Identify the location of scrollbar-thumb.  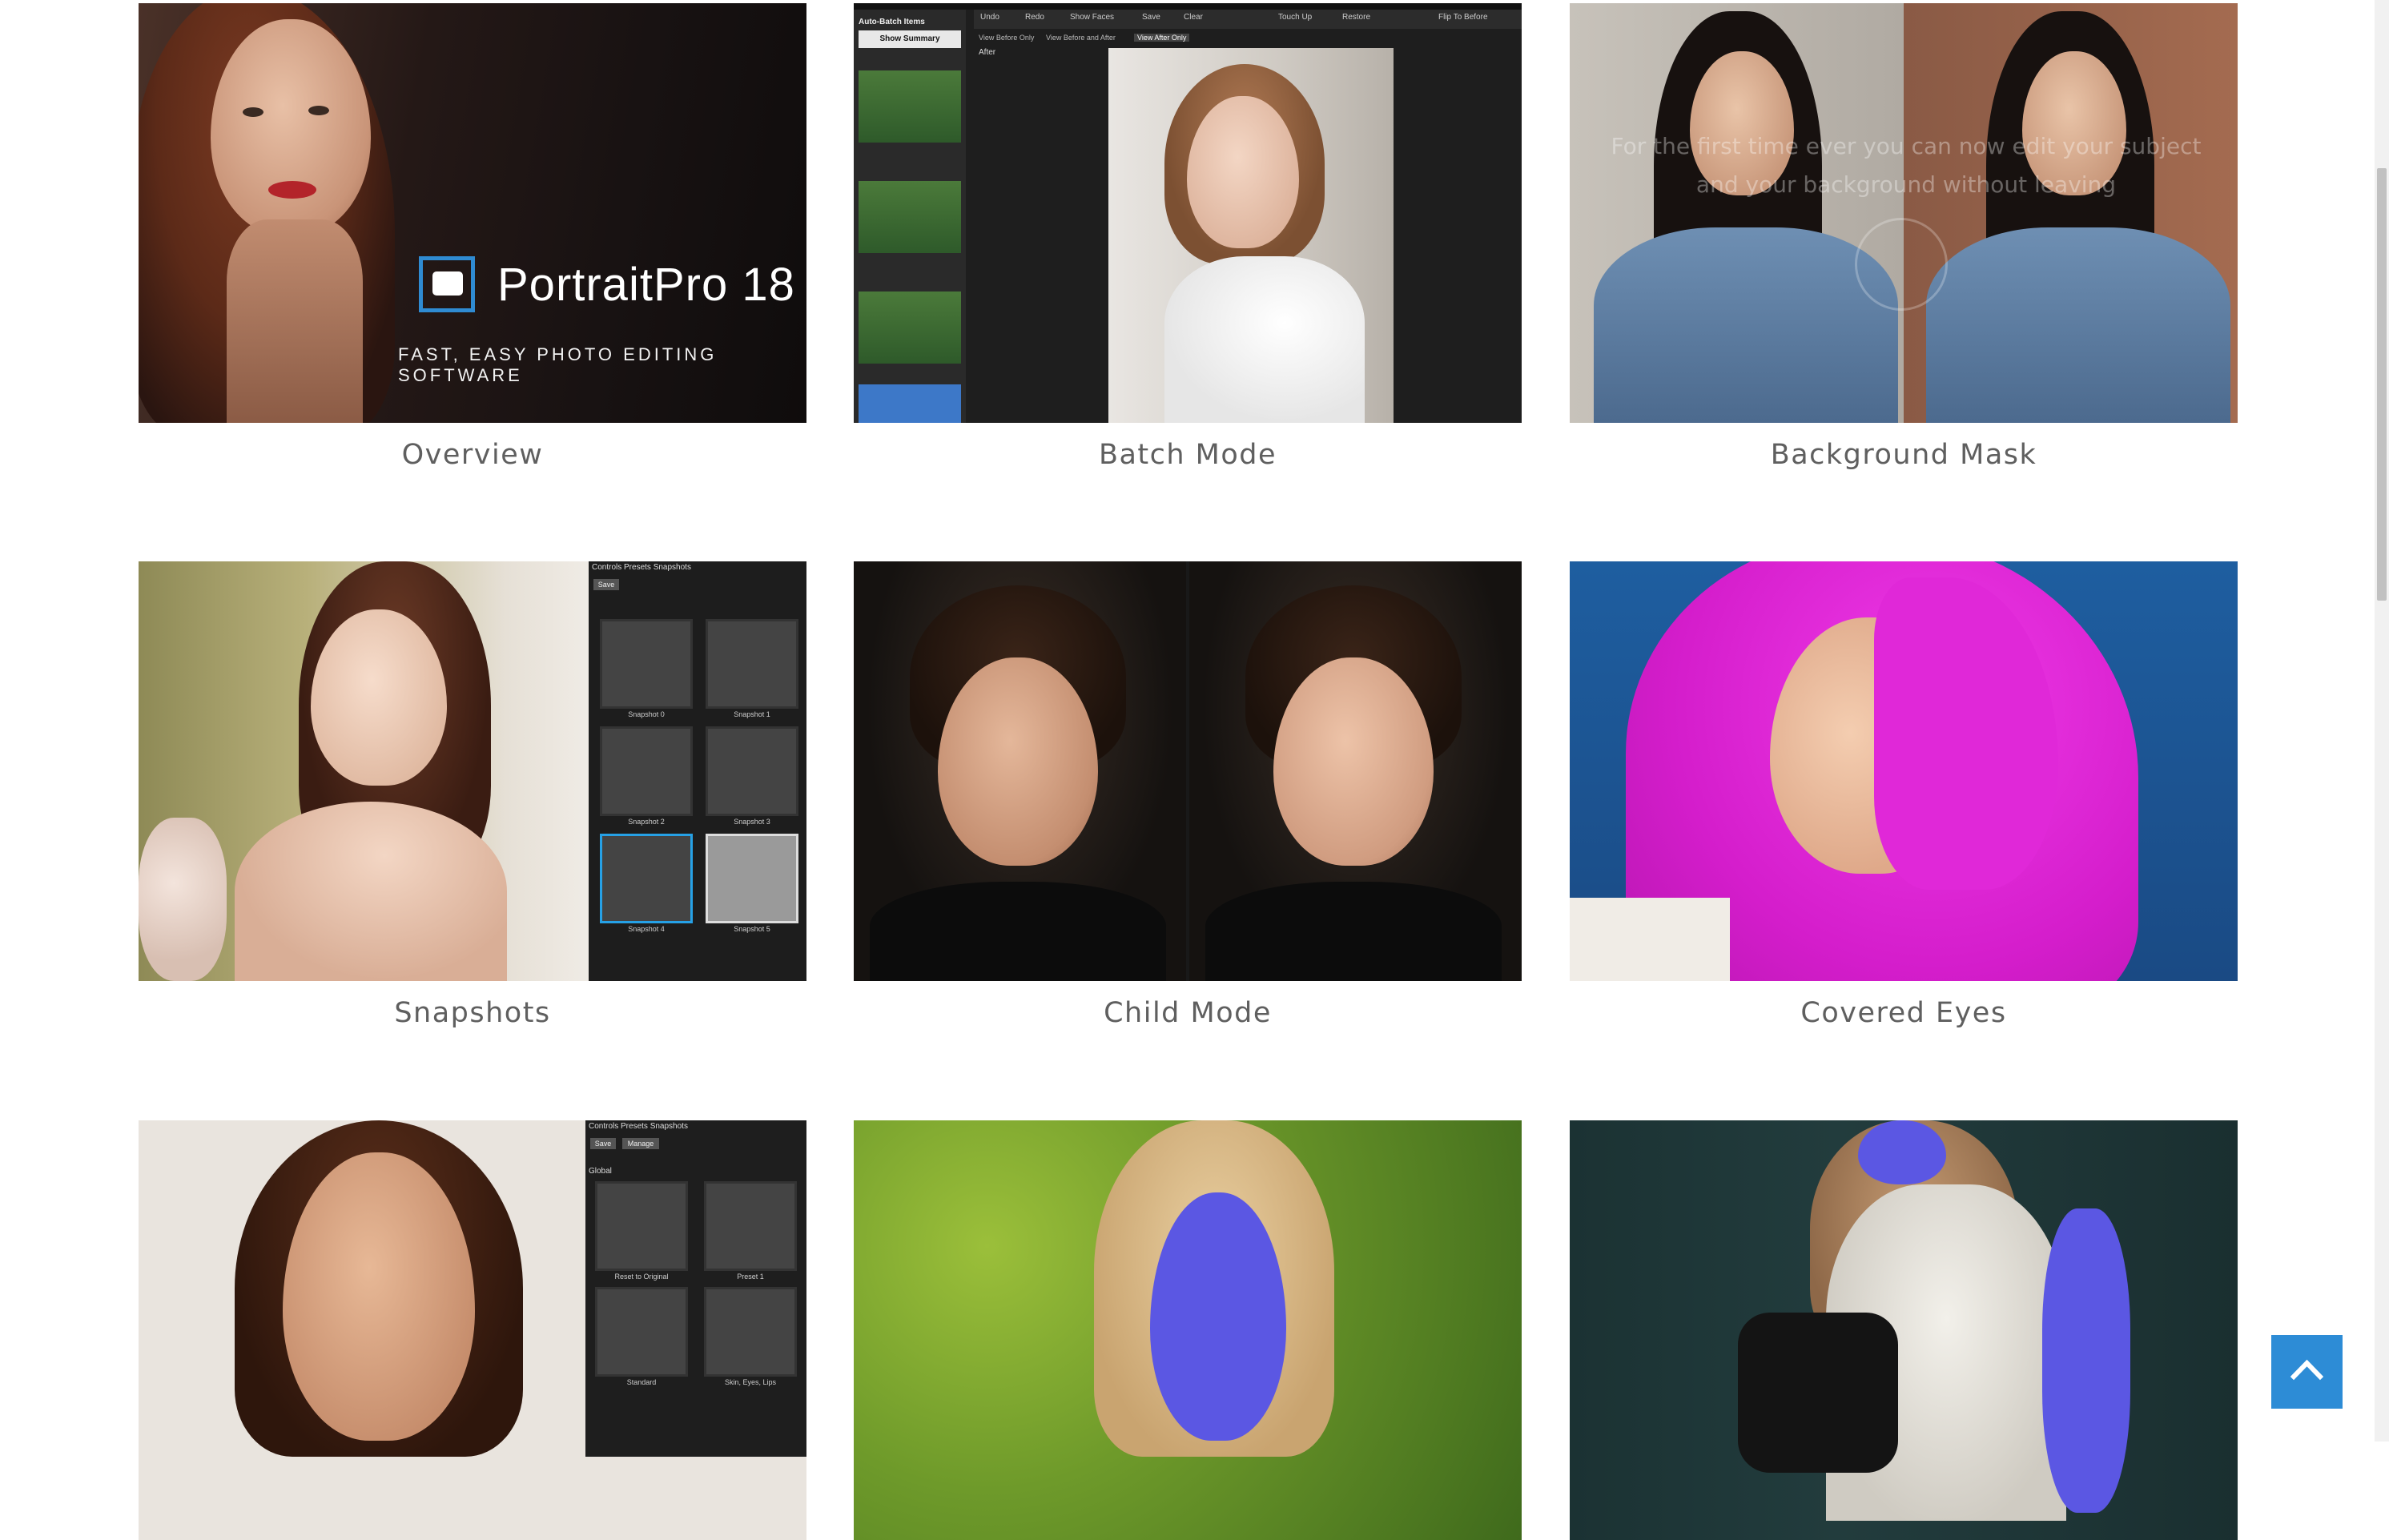
(2382, 384).